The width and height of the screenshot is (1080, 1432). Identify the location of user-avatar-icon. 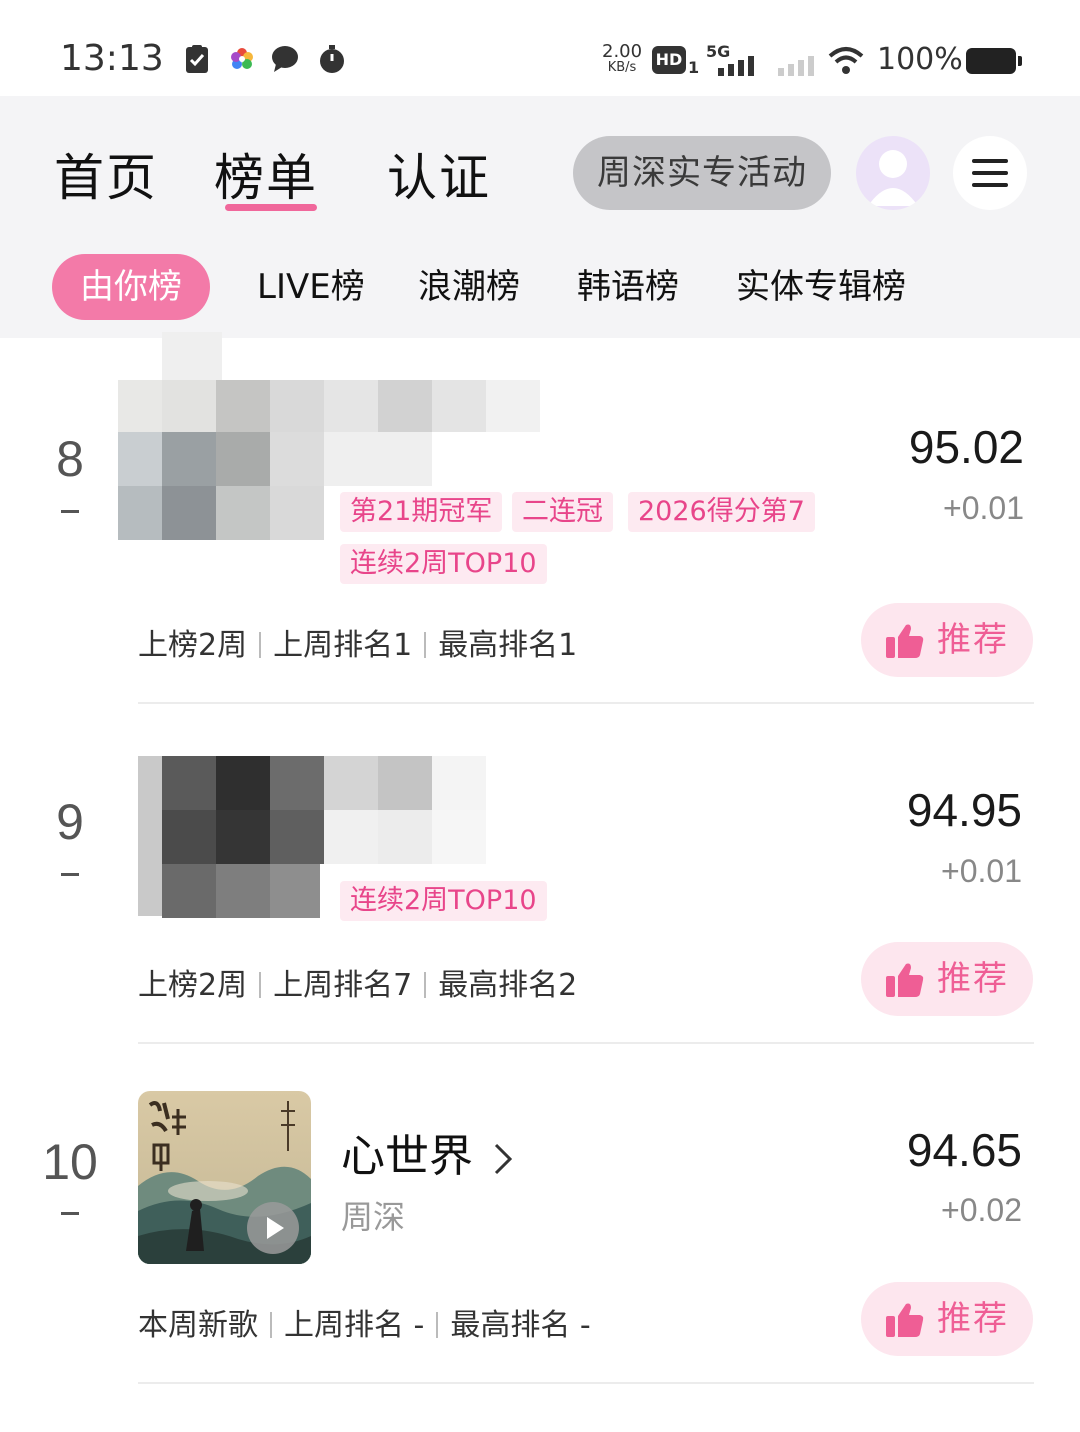
(893, 178).